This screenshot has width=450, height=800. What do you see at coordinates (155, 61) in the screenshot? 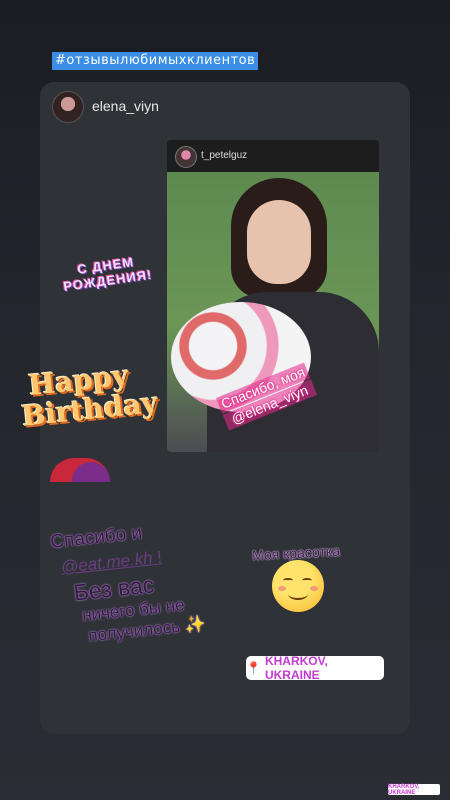
I see `hashtag-sticker: #отзывылюбимыхклиентов` at bounding box center [155, 61].